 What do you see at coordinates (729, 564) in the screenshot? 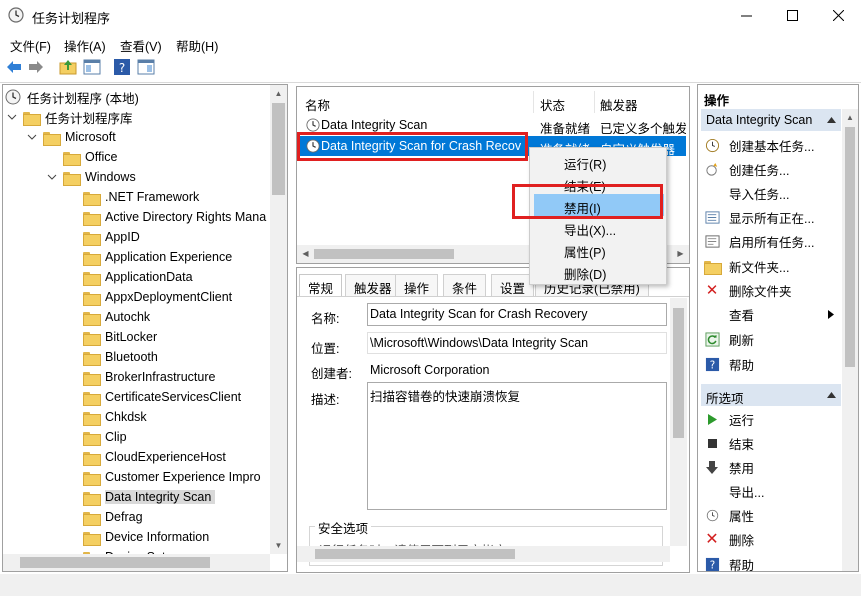
I see `action-help-selected: ? 帮助` at bounding box center [729, 564].